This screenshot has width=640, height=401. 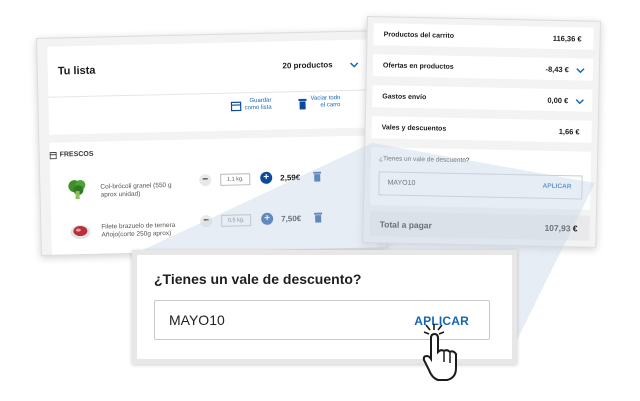 I want to click on voucher-code-value-zoomed: MAYO10, so click(x=197, y=320).